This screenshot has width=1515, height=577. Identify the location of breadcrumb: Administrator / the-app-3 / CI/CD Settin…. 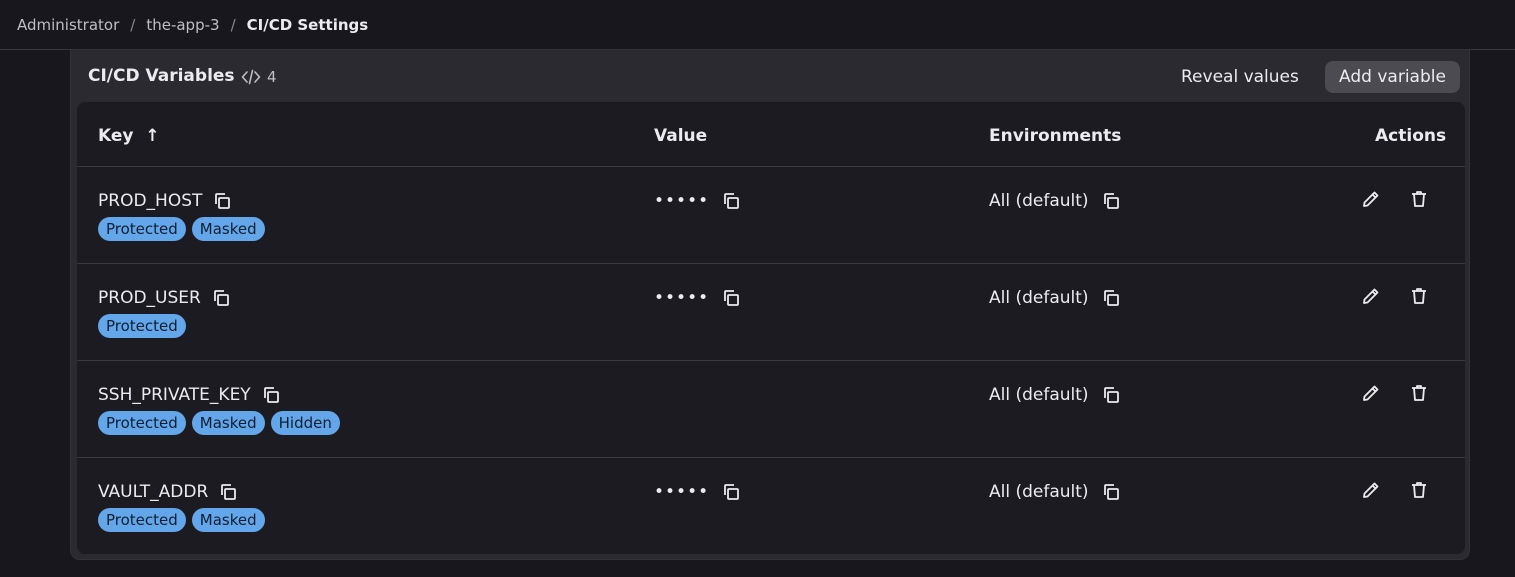
(757, 25).